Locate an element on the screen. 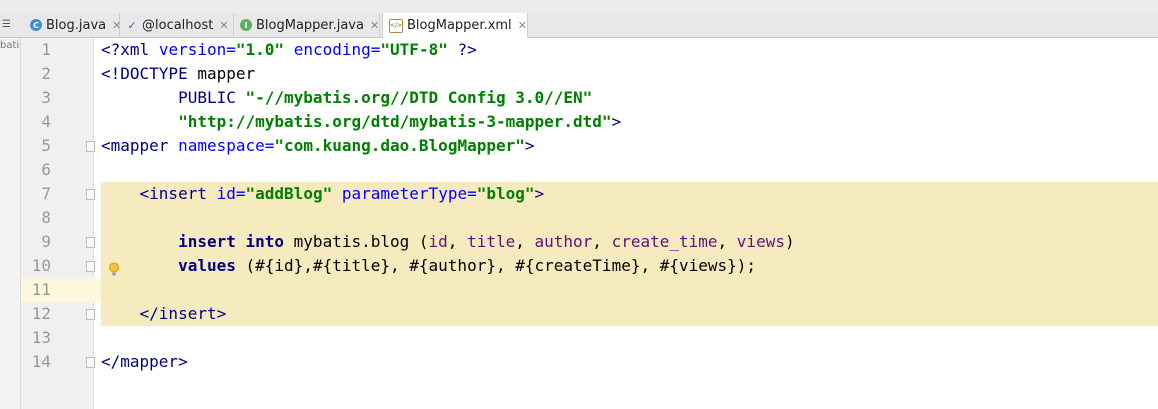  tab-localhost: ✓ @localhost ✕ is located at coordinates (177, 25).